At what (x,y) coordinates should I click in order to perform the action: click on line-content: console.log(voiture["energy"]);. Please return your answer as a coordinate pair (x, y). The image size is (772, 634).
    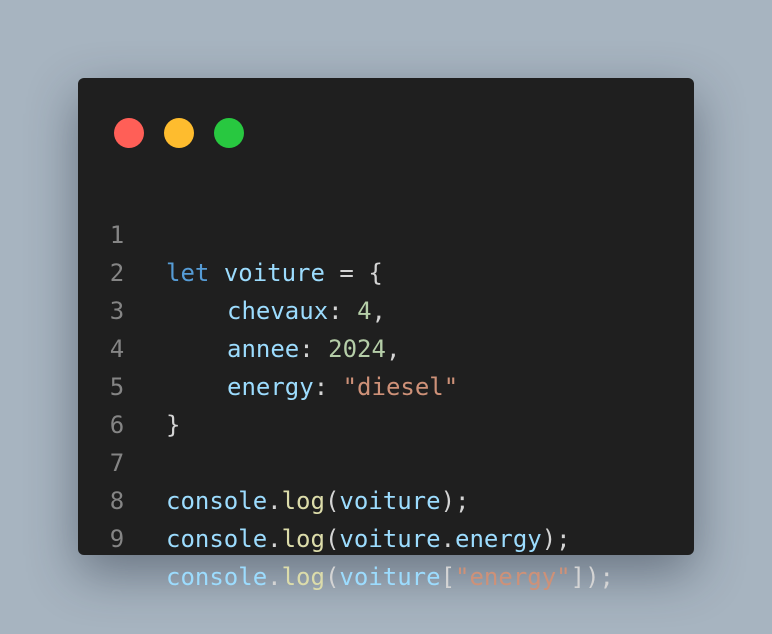
    Looking at the image, I should click on (390, 577).